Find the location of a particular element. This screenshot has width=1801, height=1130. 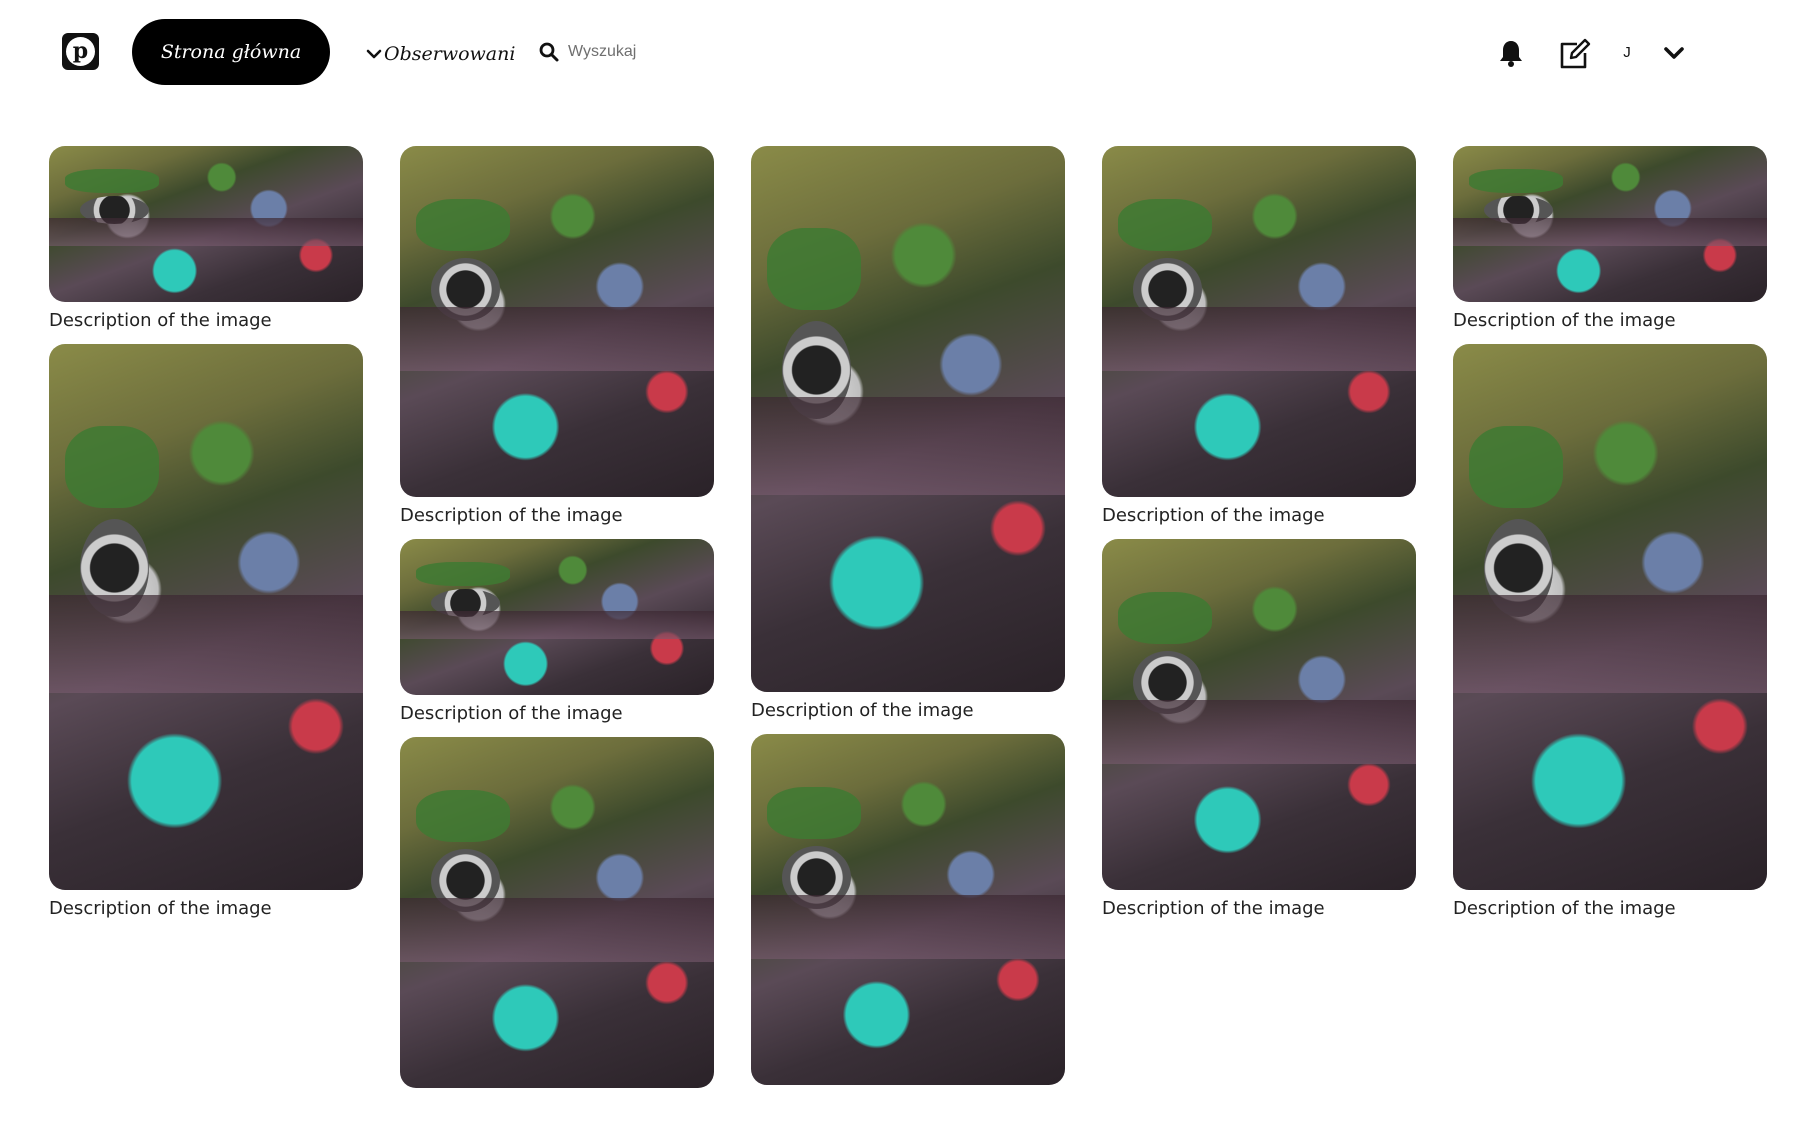

bell-icon is located at coordinates (1511, 53).